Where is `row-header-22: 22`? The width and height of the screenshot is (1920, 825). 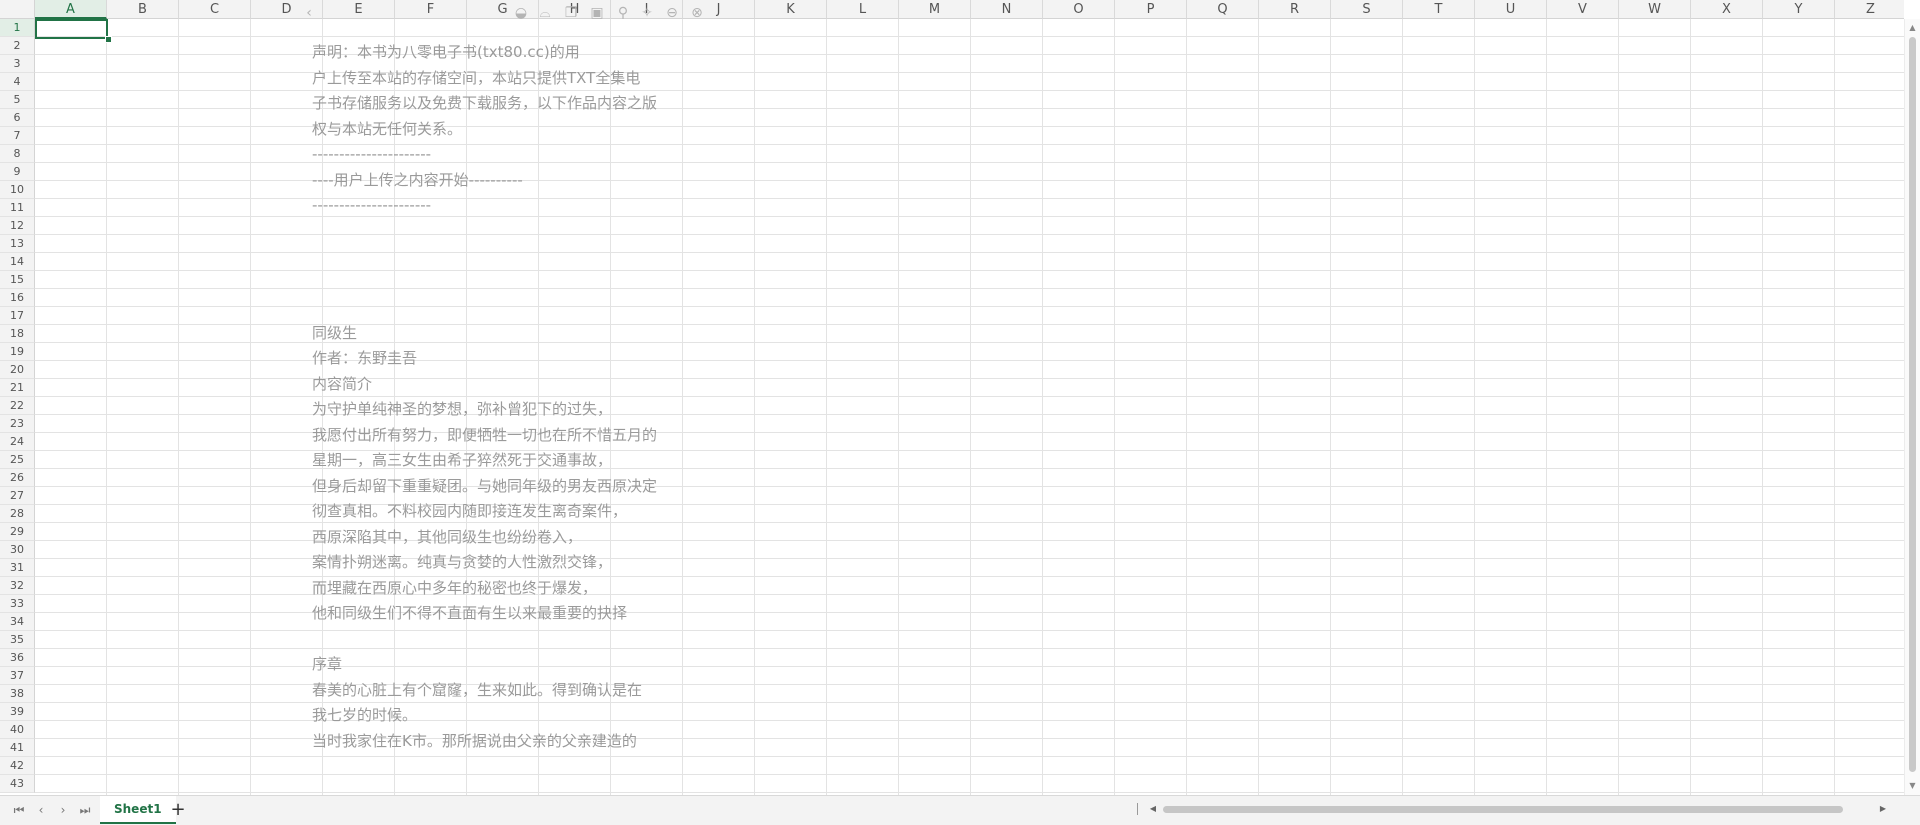
row-header-22: 22 is located at coordinates (17, 406).